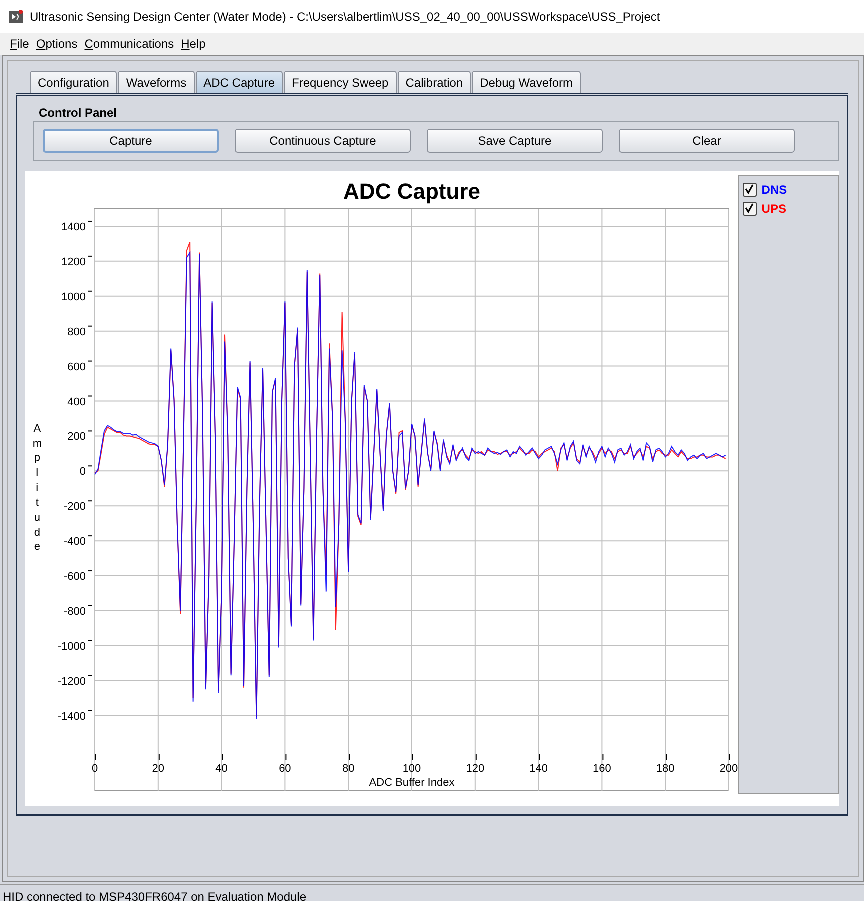 The height and width of the screenshot is (901, 864). I want to click on y-tick-label: -1200, so click(72, 682).